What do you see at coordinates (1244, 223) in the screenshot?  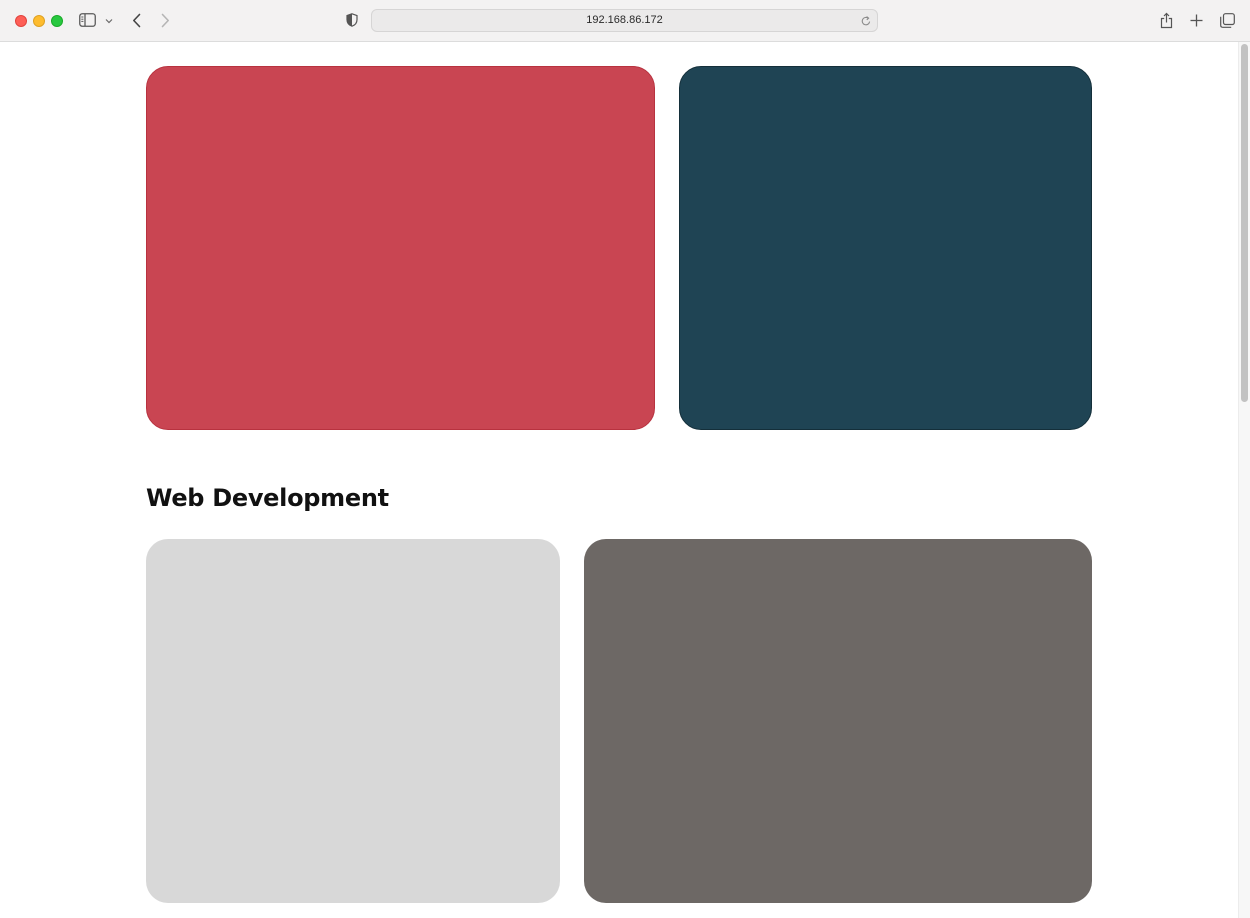 I see `scrollbar-thumb` at bounding box center [1244, 223].